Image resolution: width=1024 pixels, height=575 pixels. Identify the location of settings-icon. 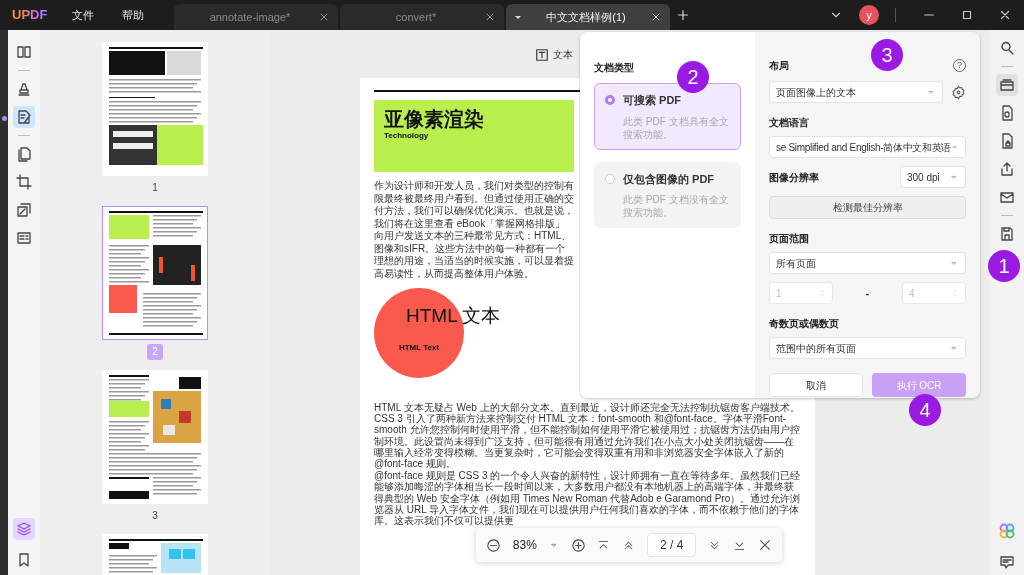
(958, 92).